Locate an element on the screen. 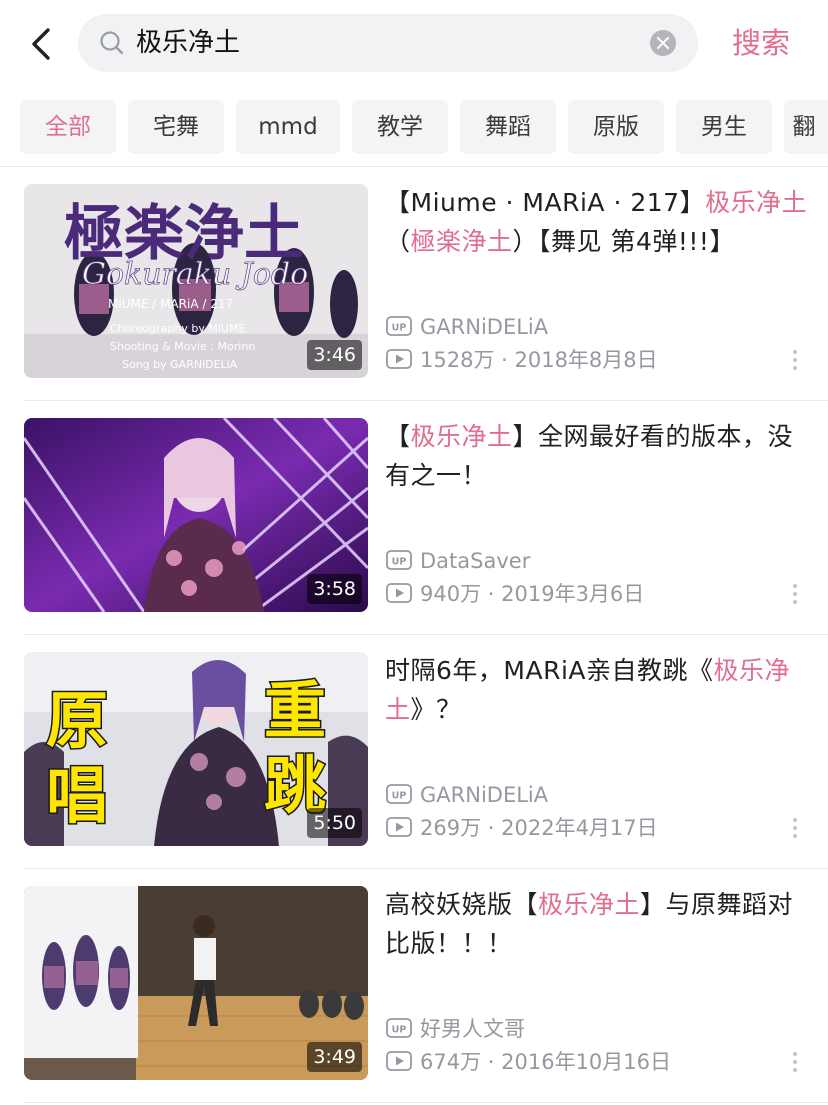  uploader-name: DataSaver is located at coordinates (475, 561).